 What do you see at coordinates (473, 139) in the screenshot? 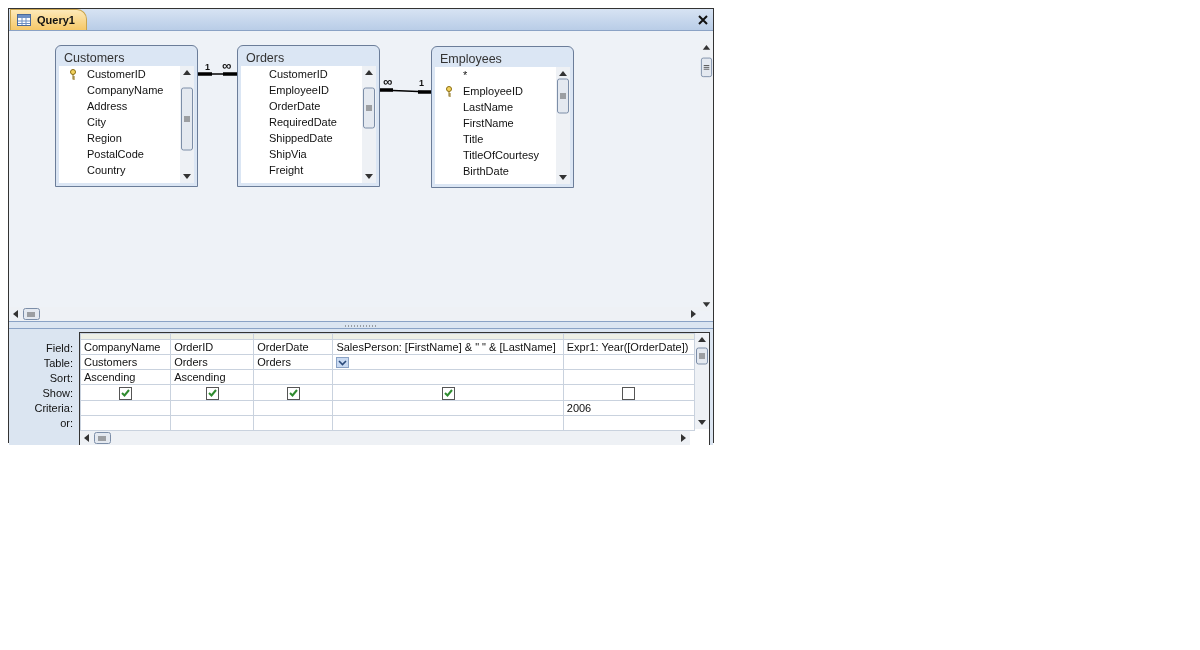
I see `field-item: Title` at bounding box center [473, 139].